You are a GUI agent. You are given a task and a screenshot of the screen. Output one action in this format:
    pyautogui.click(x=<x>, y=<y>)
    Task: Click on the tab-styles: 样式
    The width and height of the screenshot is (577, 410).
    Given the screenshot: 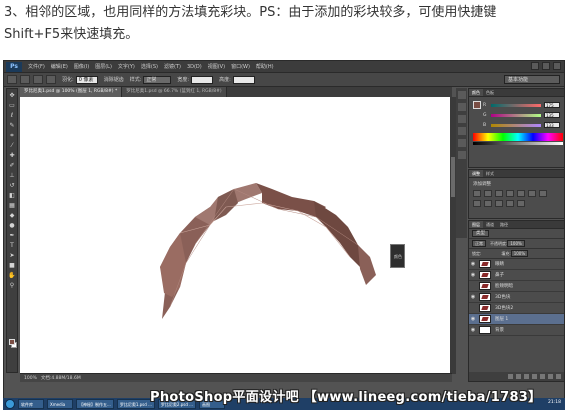 What is the action you would take?
    pyautogui.click(x=490, y=173)
    